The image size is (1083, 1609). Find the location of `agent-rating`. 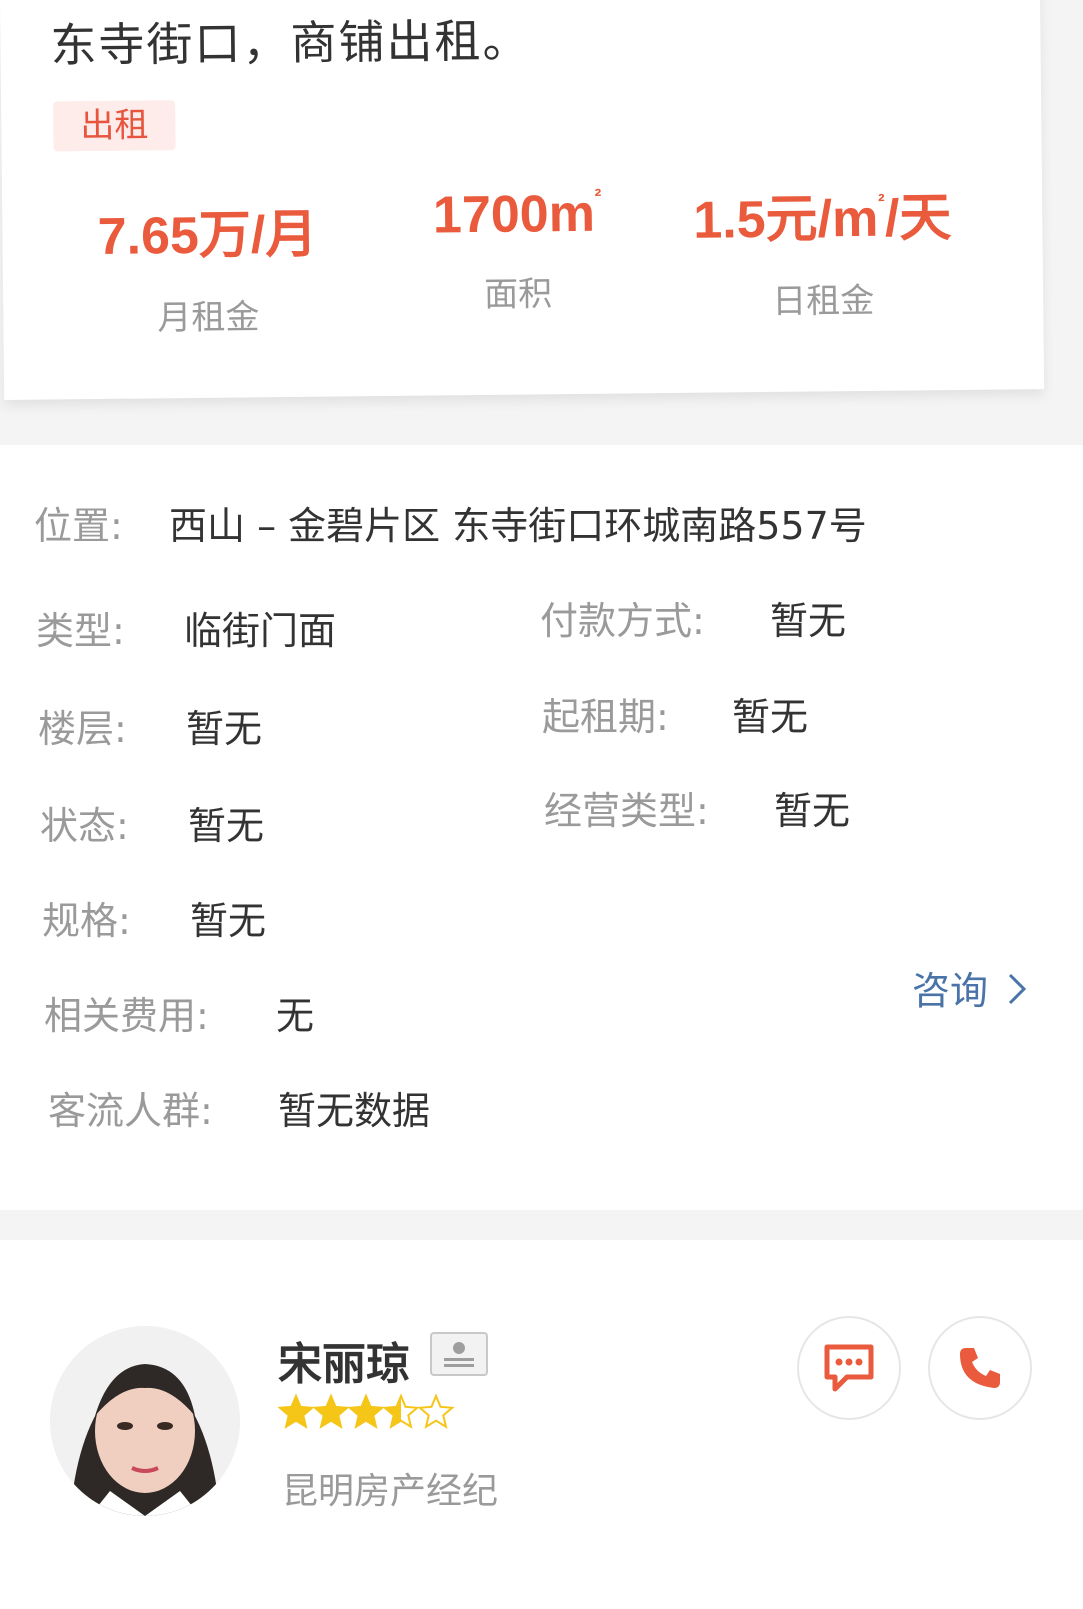

agent-rating is located at coordinates (367, 1416).